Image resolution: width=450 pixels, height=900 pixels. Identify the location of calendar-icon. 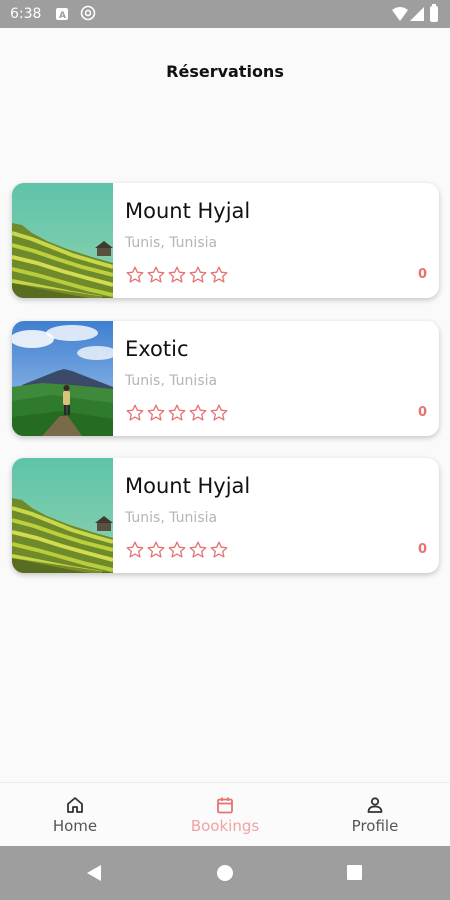
(225, 805).